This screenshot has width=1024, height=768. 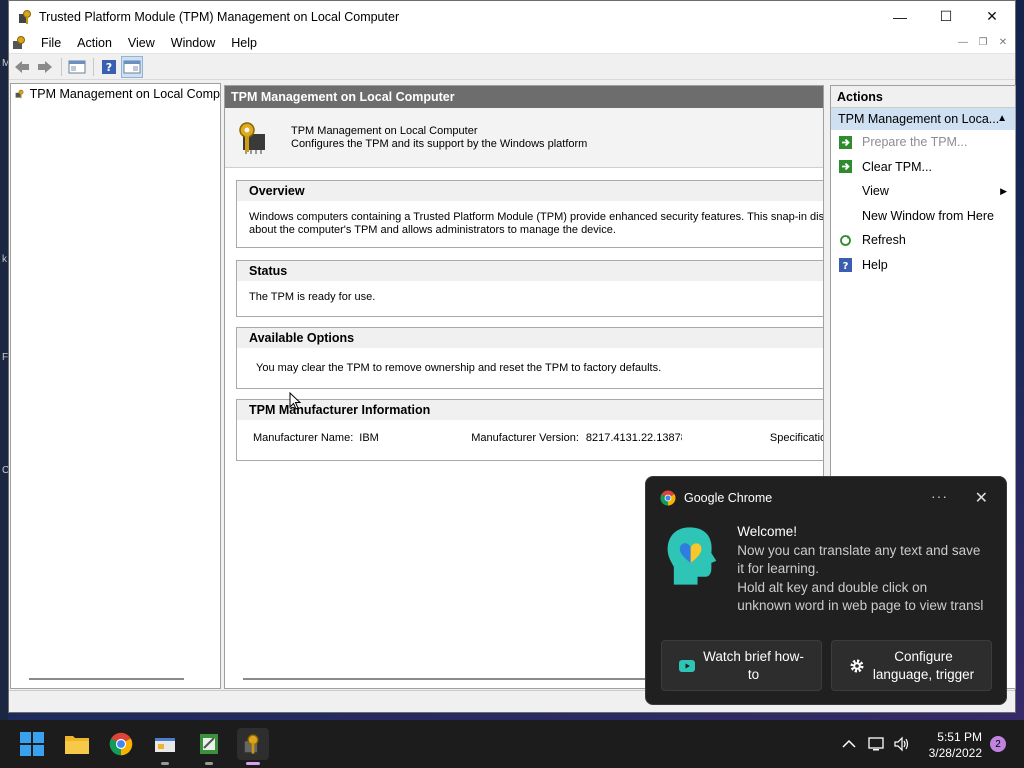 What do you see at coordinates (923, 191) in the screenshot?
I see `action-view: View ▶` at bounding box center [923, 191].